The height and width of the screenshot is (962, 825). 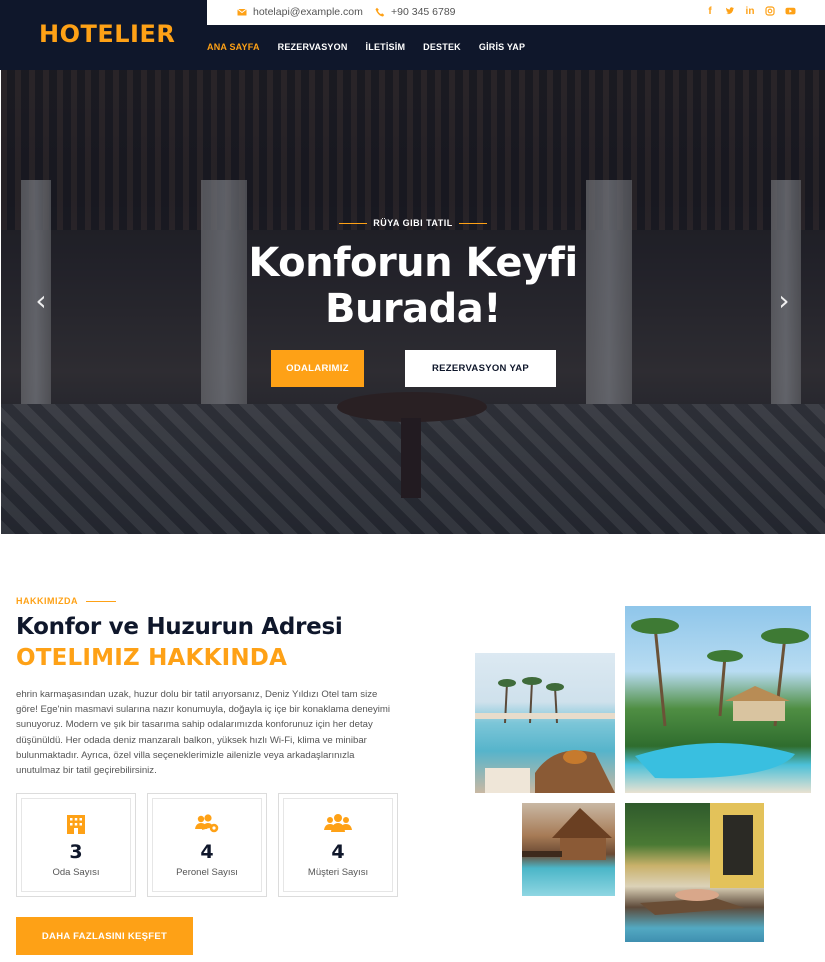 I want to click on about-title: Konfor ve Huzurun Adresi, so click(x=179, y=627).